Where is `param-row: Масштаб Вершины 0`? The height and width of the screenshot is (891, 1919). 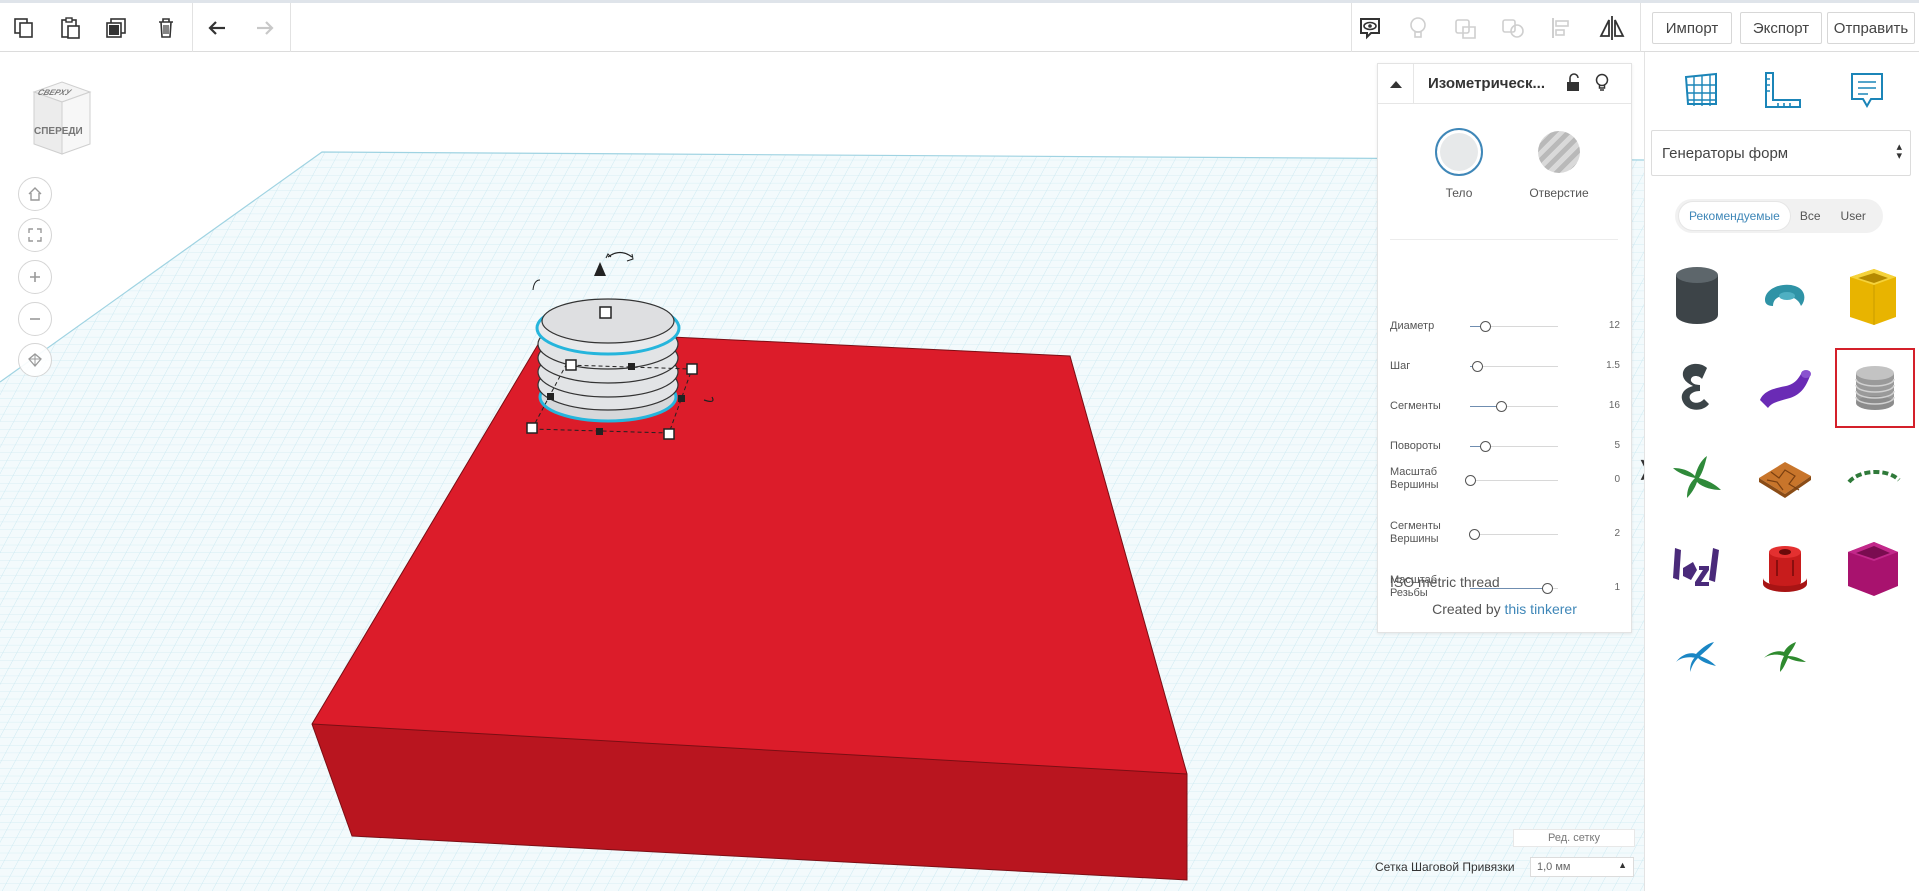 param-row: Масштаб Вершины 0 is located at coordinates (1505, 477).